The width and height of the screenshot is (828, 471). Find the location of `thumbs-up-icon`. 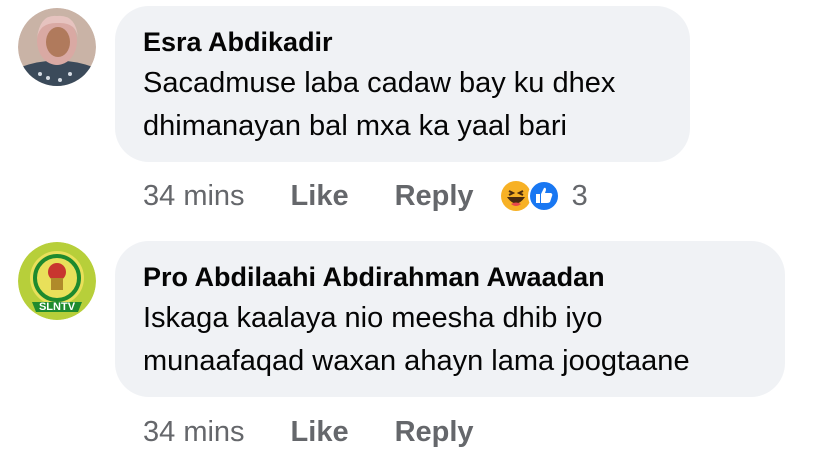

thumbs-up-icon is located at coordinates (543, 196).